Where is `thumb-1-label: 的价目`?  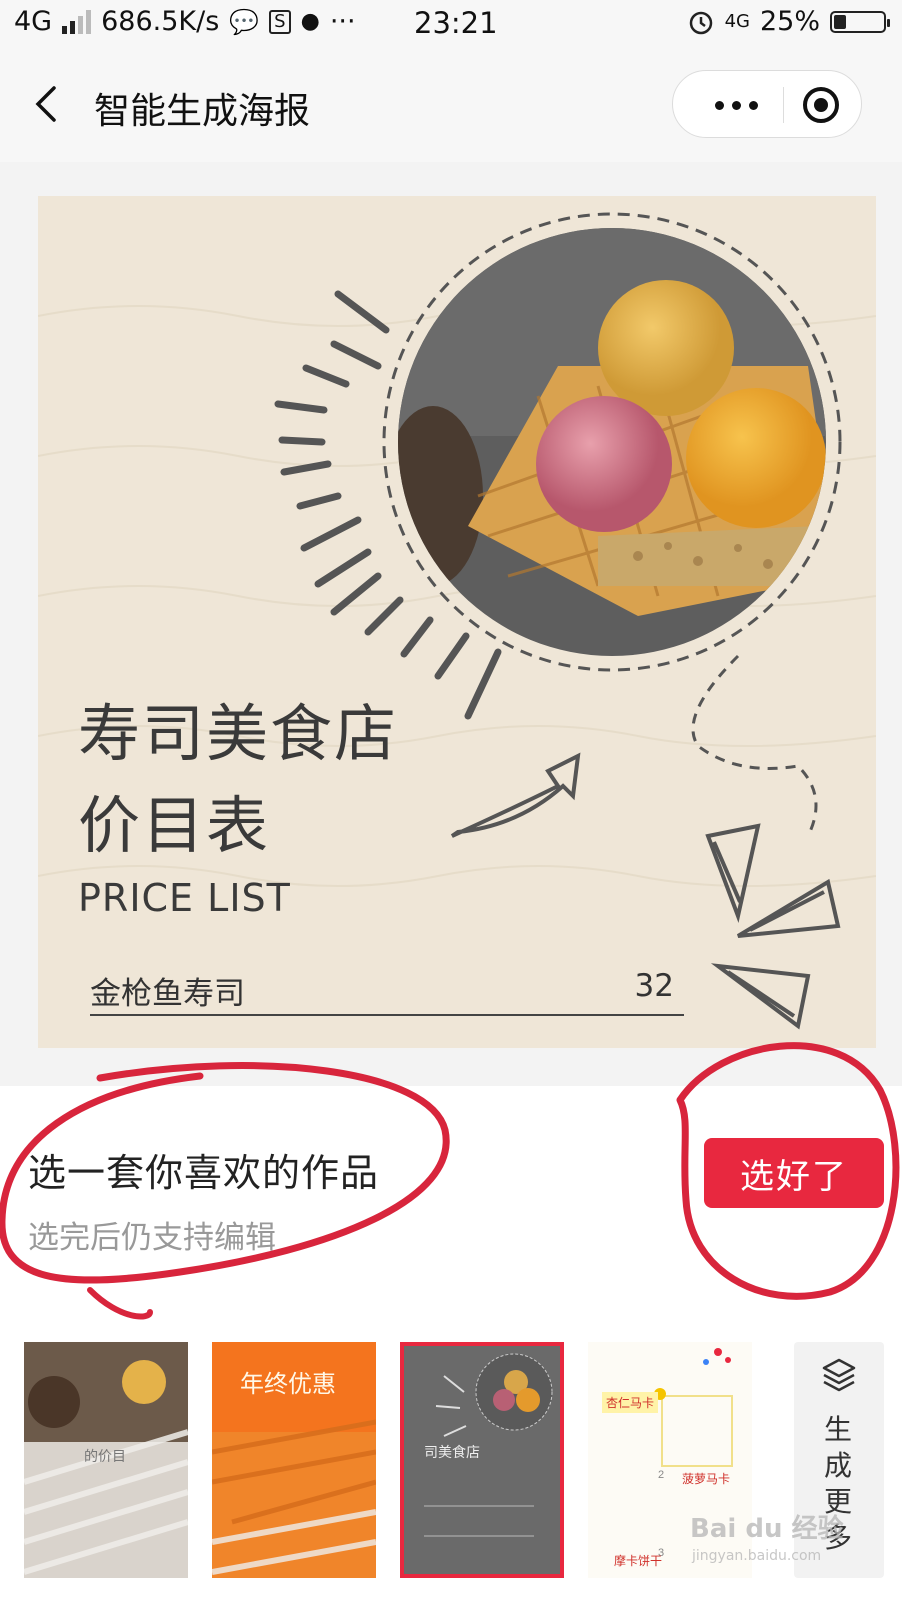
thumb-1-label: 的价目 is located at coordinates (105, 1457).